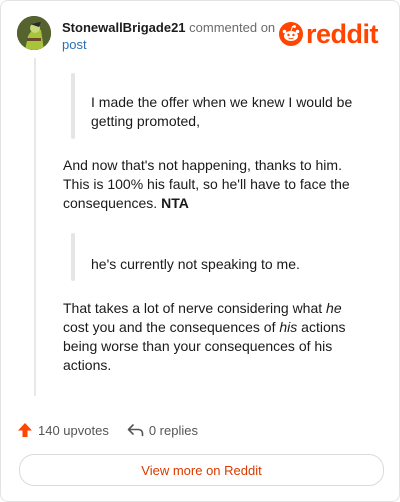 This screenshot has height=502, width=400. What do you see at coordinates (201, 470) in the screenshot?
I see `view-more-button: View more on Reddit` at bounding box center [201, 470].